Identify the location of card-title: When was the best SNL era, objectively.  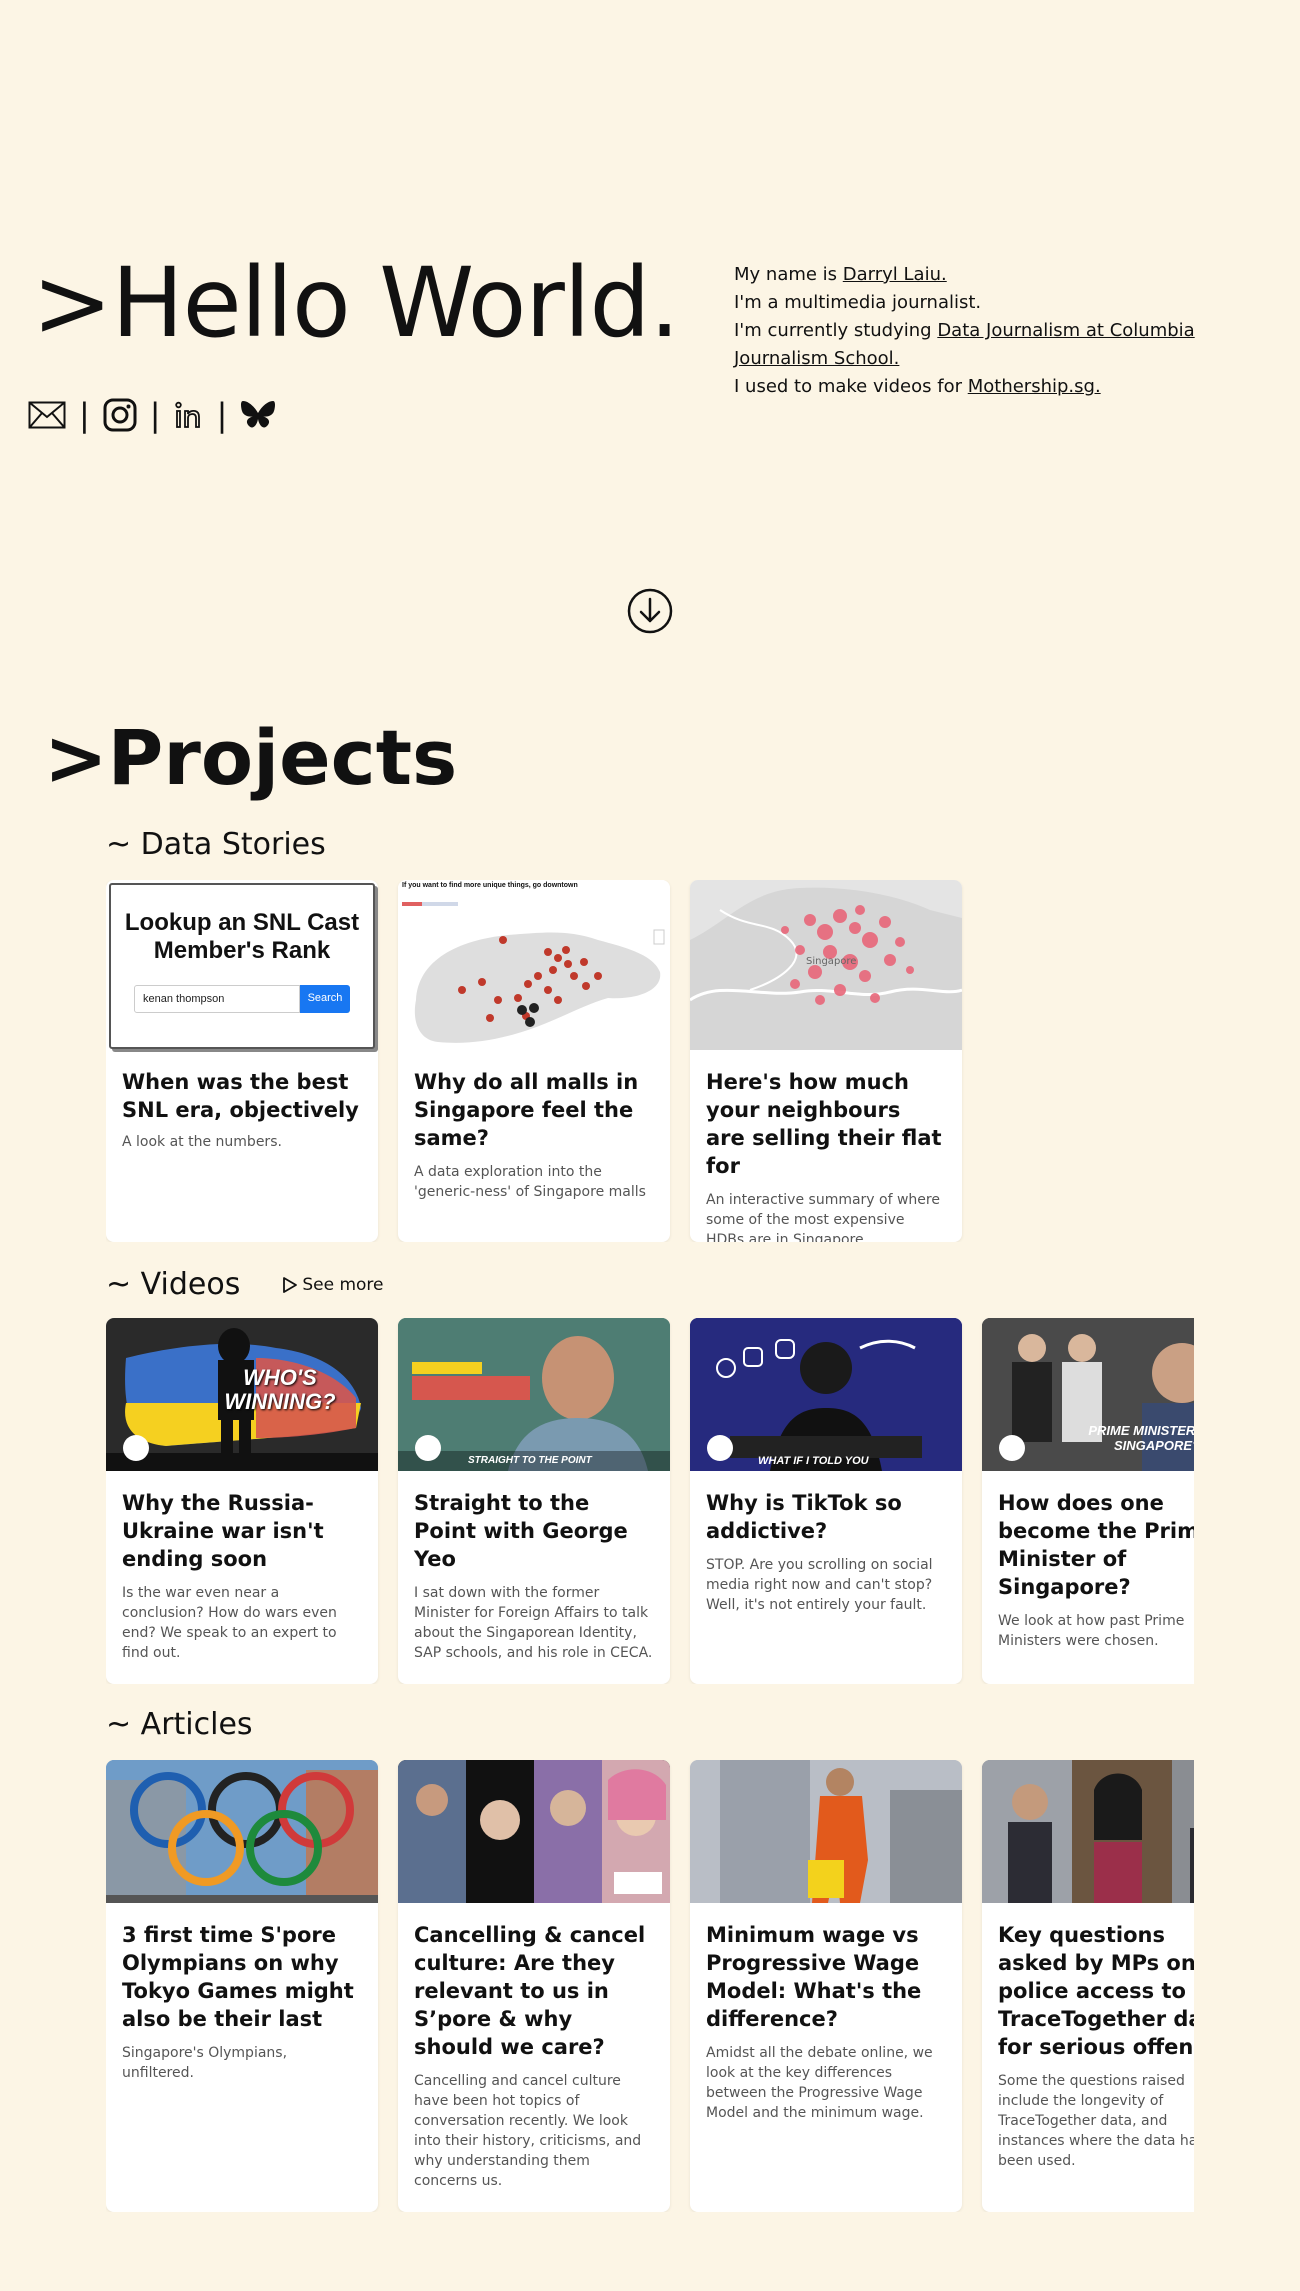
(240, 1096).